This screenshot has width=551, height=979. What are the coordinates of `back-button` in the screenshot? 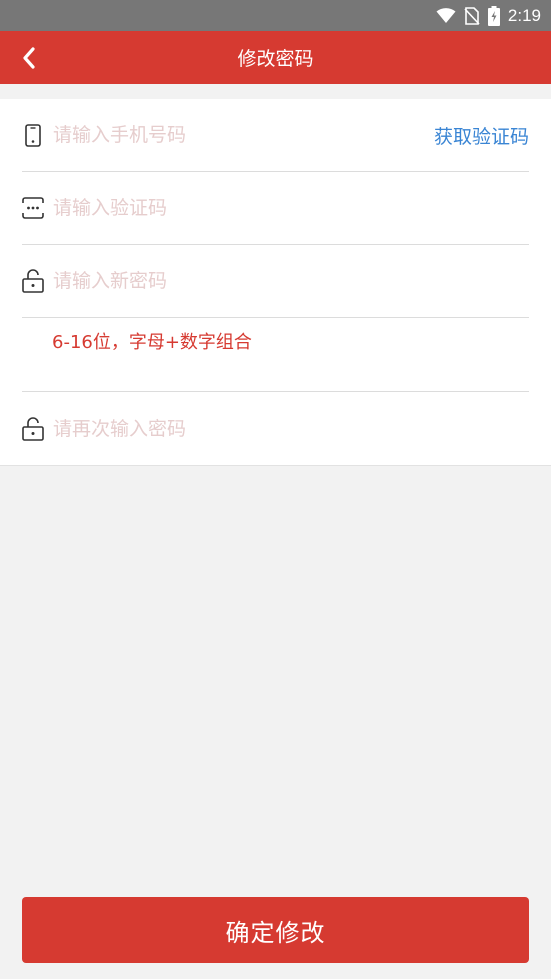 It's located at (29, 58).